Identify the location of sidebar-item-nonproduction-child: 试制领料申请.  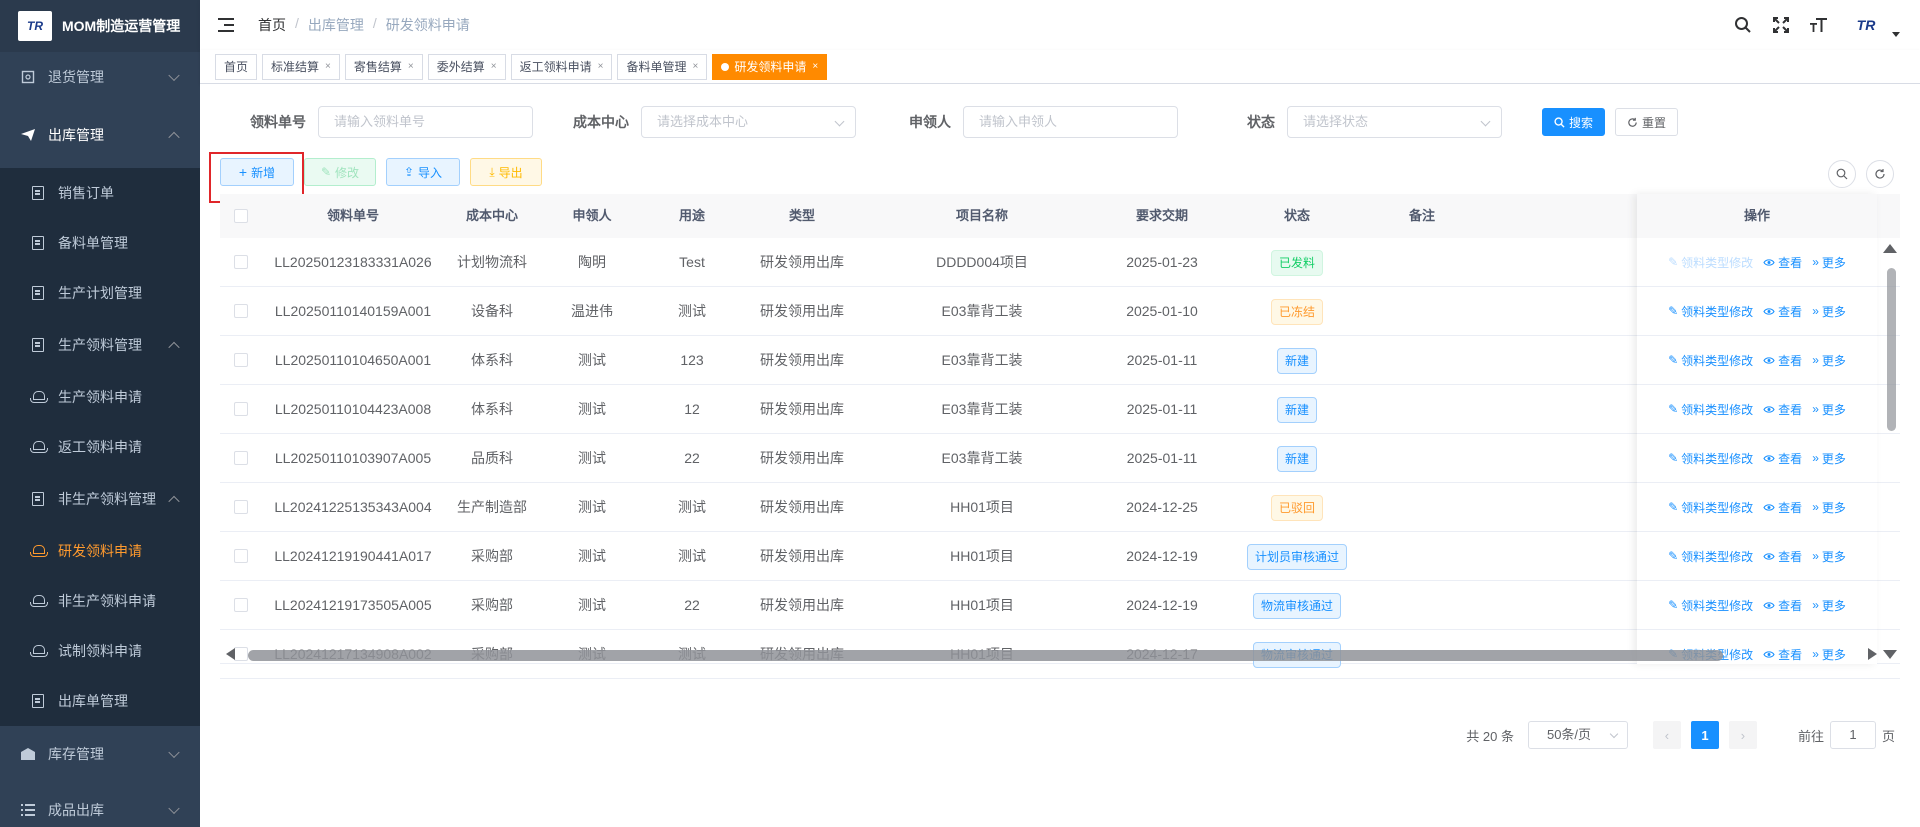
(100, 651).